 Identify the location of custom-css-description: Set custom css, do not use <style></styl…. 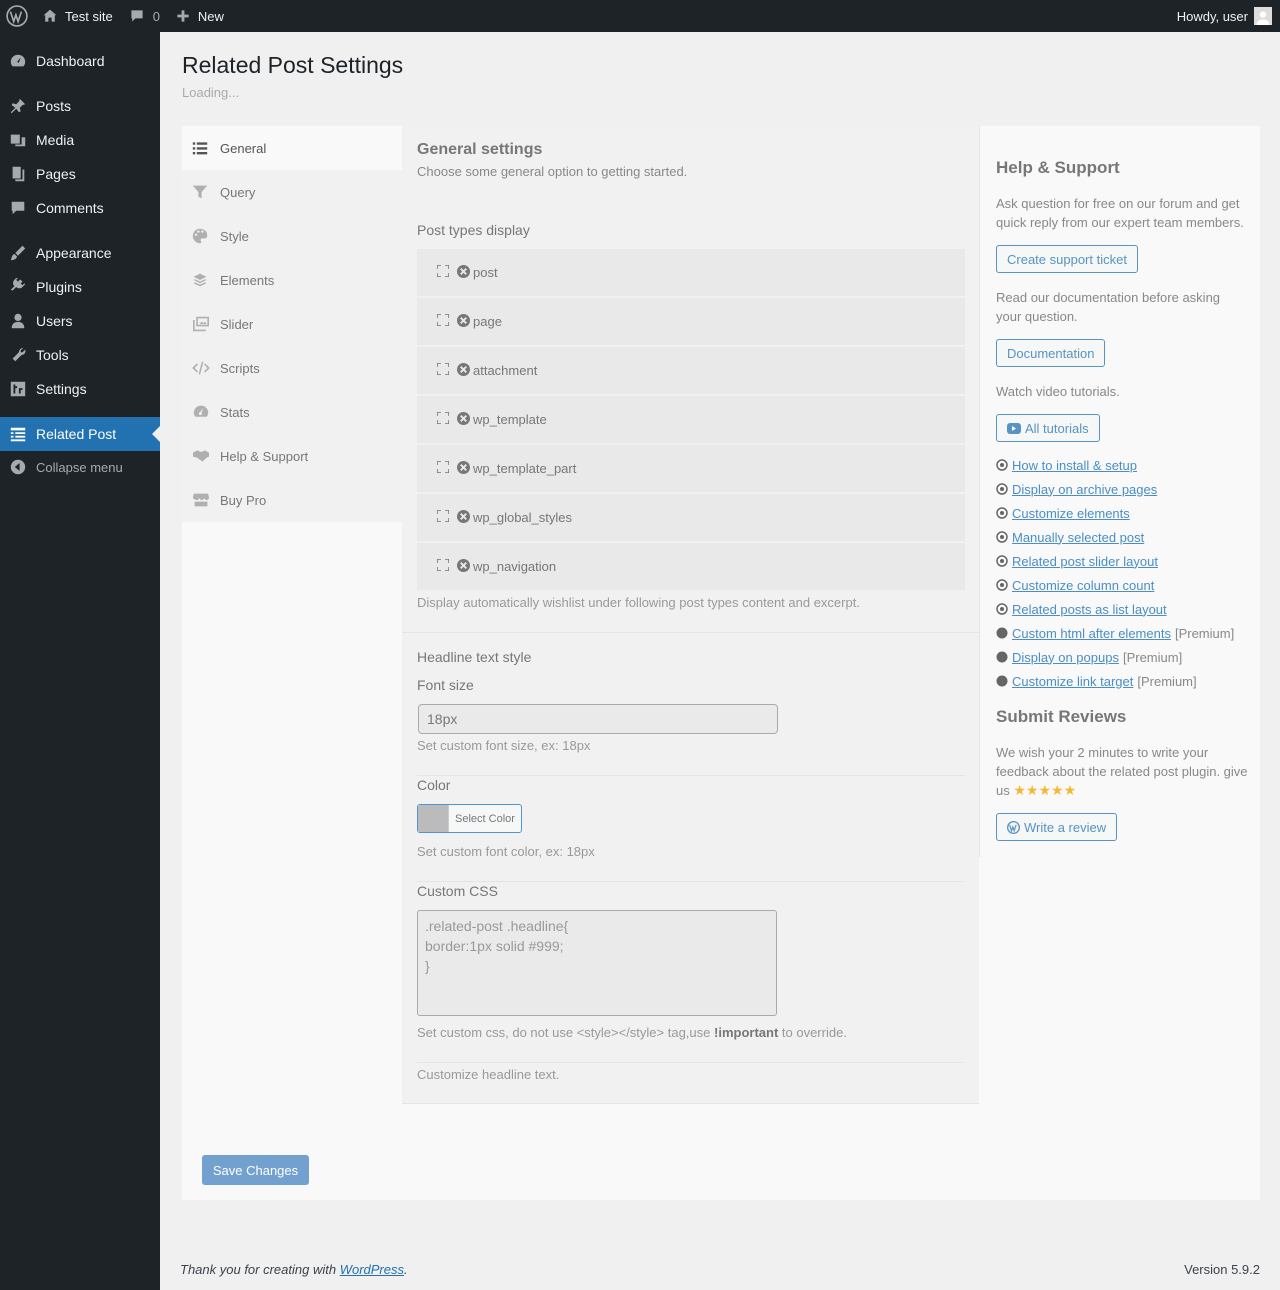
(691, 1032).